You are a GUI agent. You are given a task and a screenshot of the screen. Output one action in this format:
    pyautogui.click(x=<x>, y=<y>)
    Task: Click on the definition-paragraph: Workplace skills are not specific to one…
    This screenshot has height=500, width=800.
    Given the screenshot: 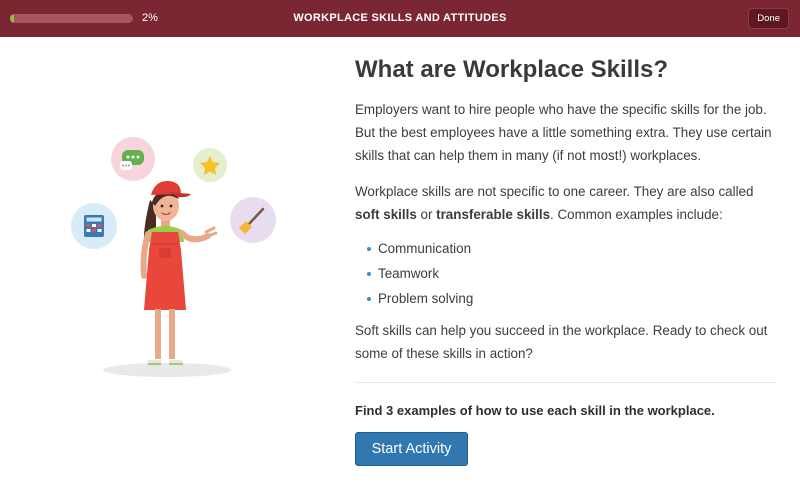 What is the action you would take?
    pyautogui.click(x=565, y=203)
    